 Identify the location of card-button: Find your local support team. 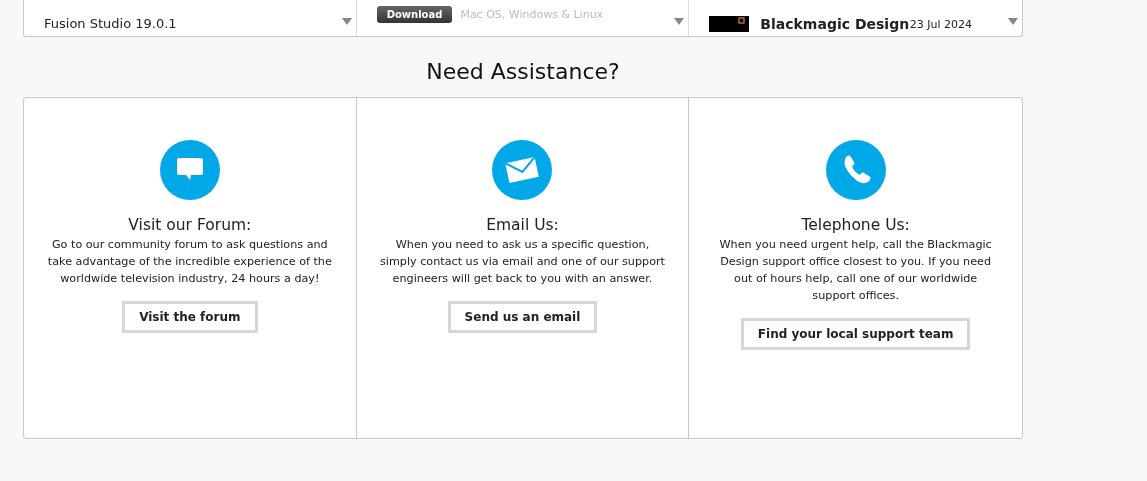
(855, 334).